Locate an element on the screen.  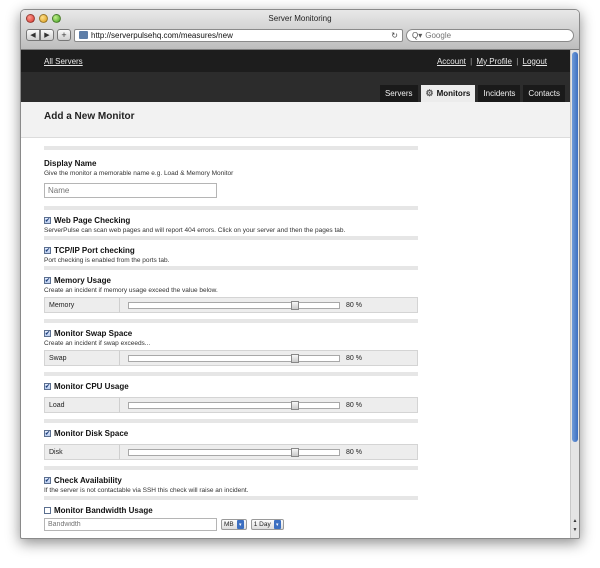
tab-label: Incidents is located at coordinates (499, 93).